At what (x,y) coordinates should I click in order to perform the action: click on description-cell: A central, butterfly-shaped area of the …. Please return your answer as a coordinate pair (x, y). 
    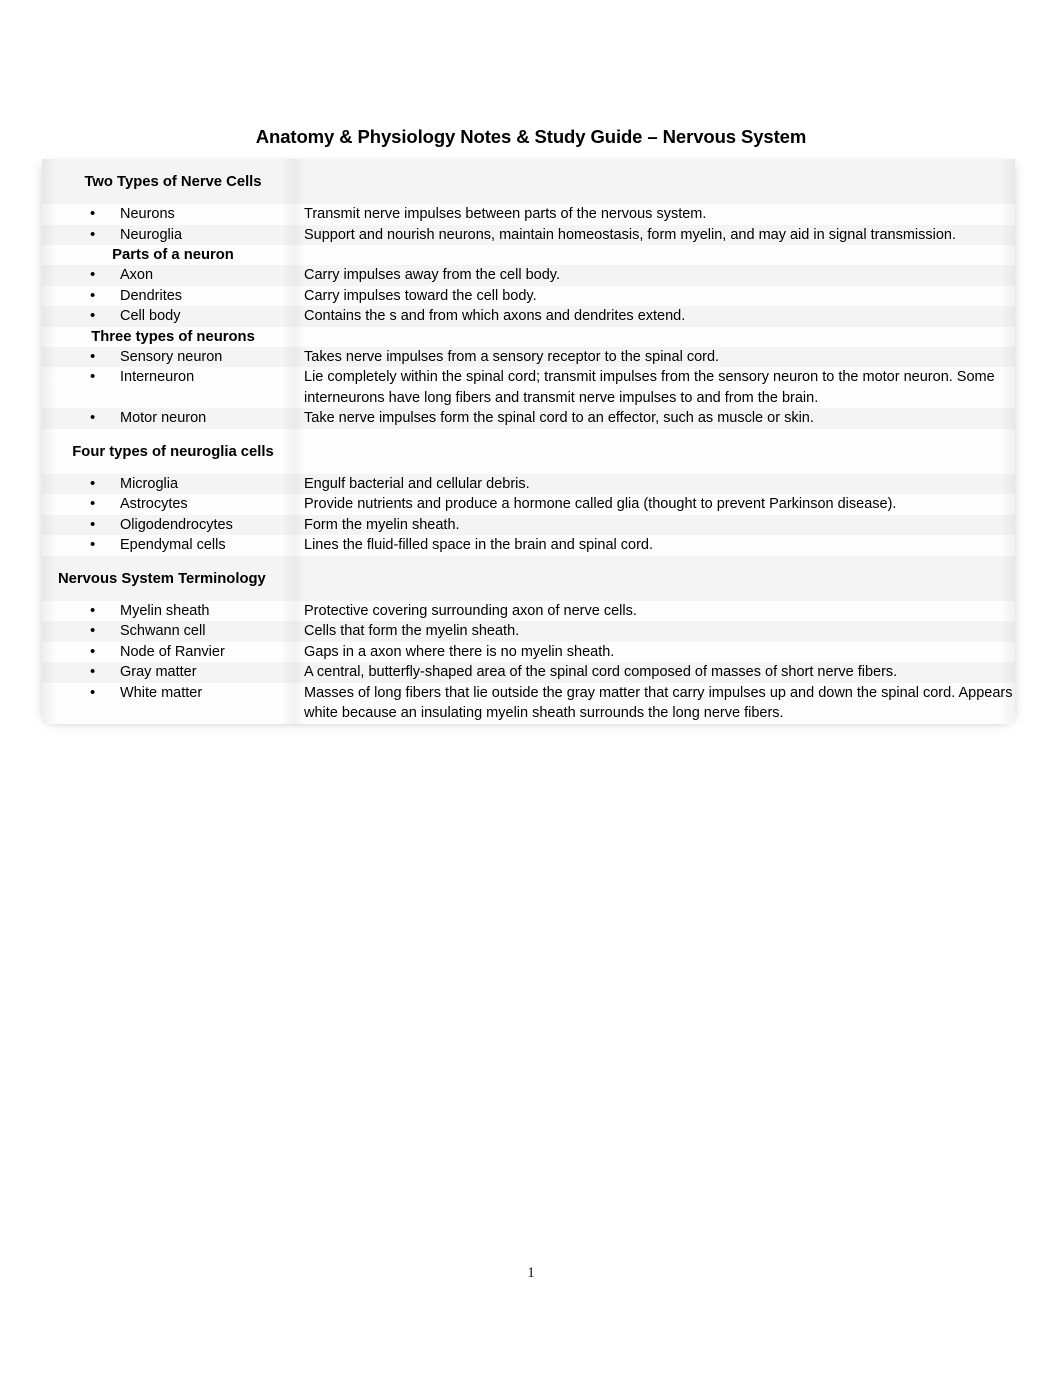
    Looking at the image, I should click on (659, 672).